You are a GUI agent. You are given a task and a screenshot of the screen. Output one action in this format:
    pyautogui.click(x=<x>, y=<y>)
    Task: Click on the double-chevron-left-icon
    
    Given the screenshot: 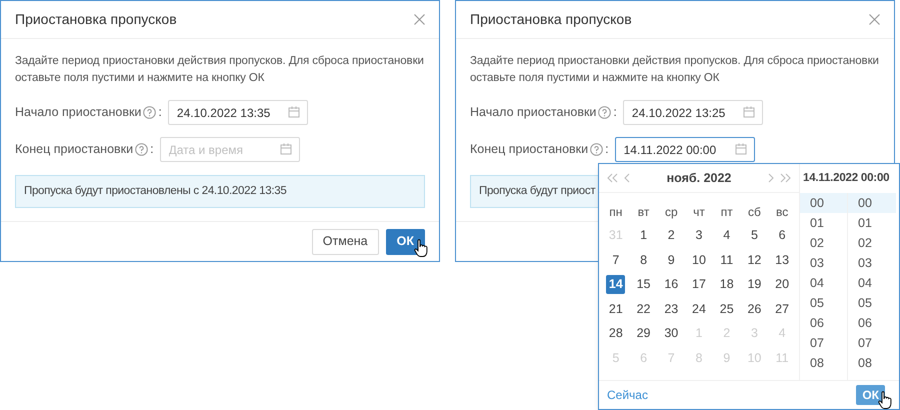 What is the action you would take?
    pyautogui.click(x=612, y=178)
    